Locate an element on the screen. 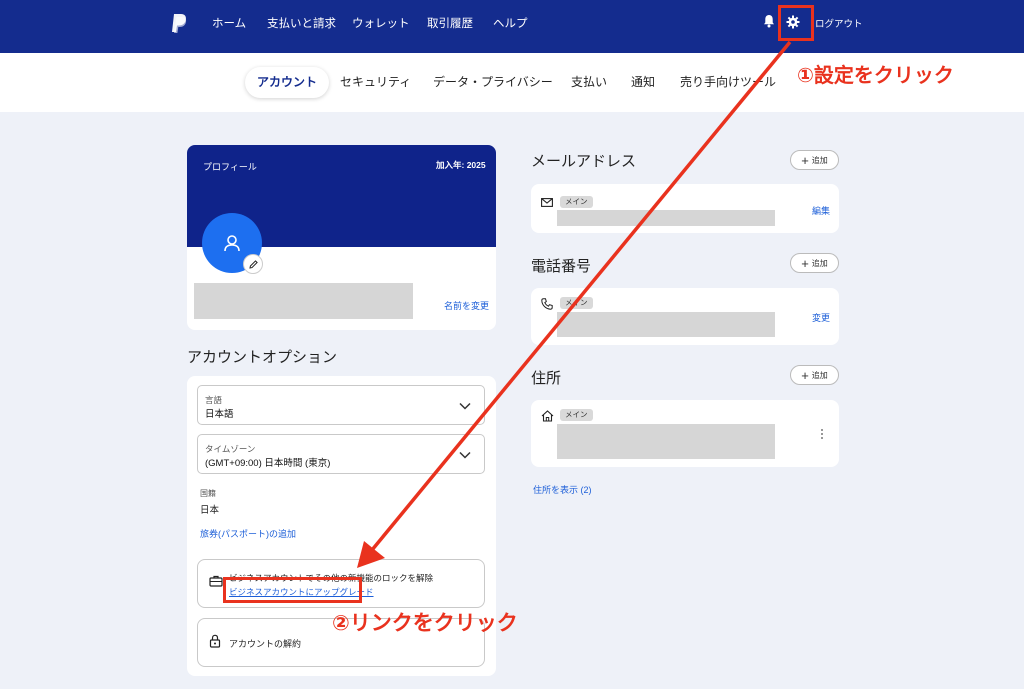 This screenshot has height=689, width=1024. annotation-step1: ①設定をクリック is located at coordinates (875, 76).